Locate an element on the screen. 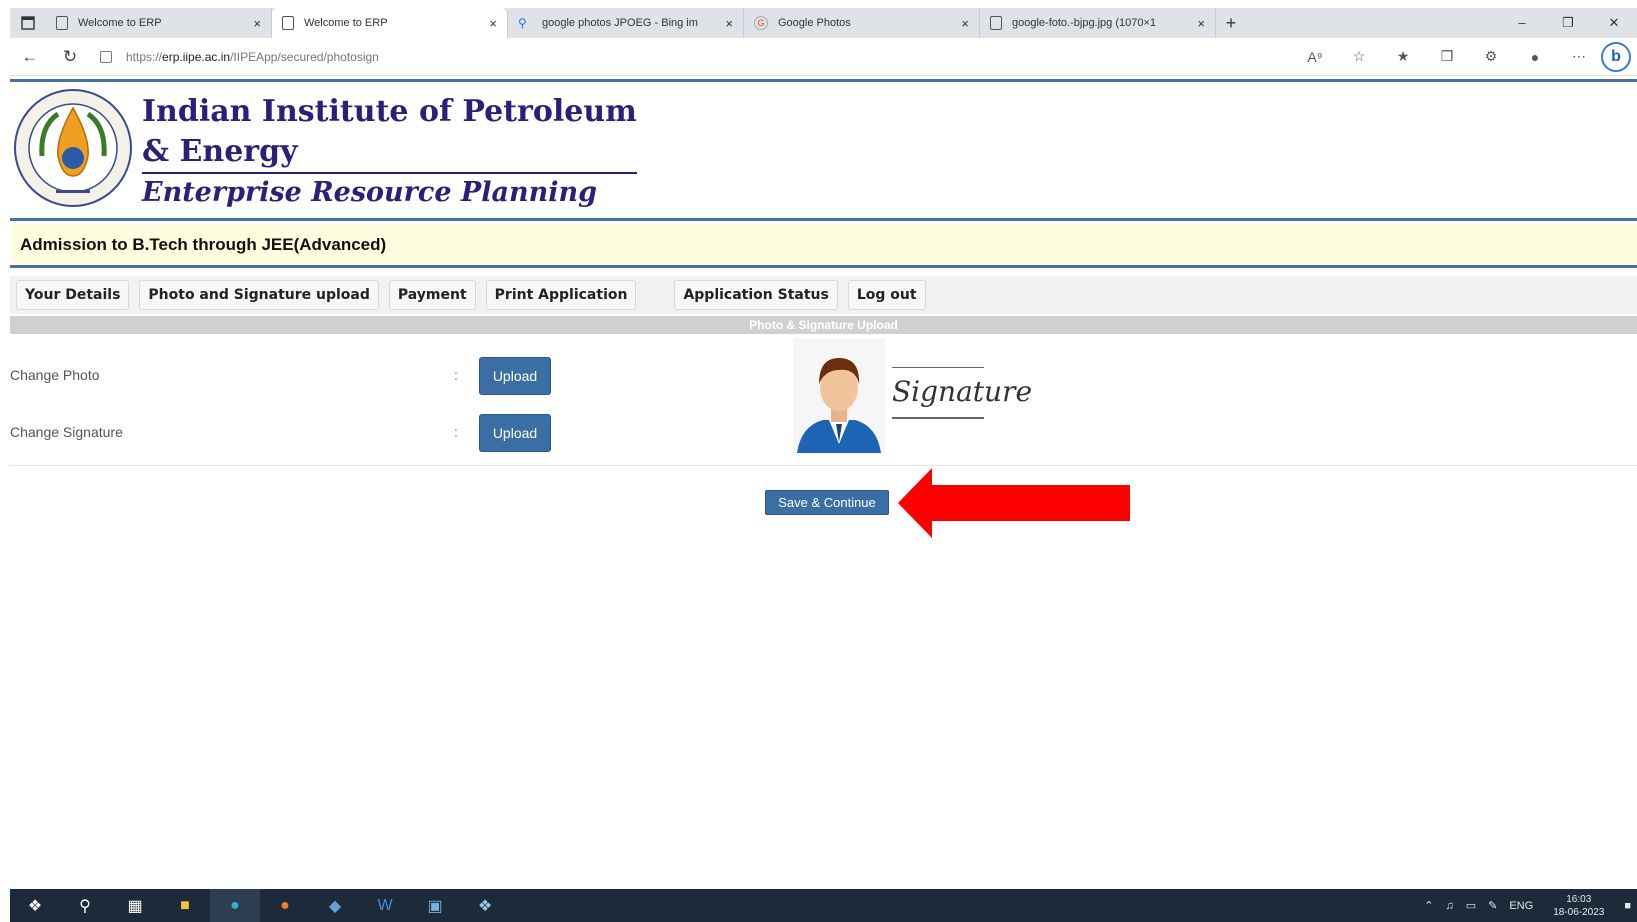 Image resolution: width=1637 pixels, height=922 pixels. pen-icon: ✎ is located at coordinates (1492, 905).